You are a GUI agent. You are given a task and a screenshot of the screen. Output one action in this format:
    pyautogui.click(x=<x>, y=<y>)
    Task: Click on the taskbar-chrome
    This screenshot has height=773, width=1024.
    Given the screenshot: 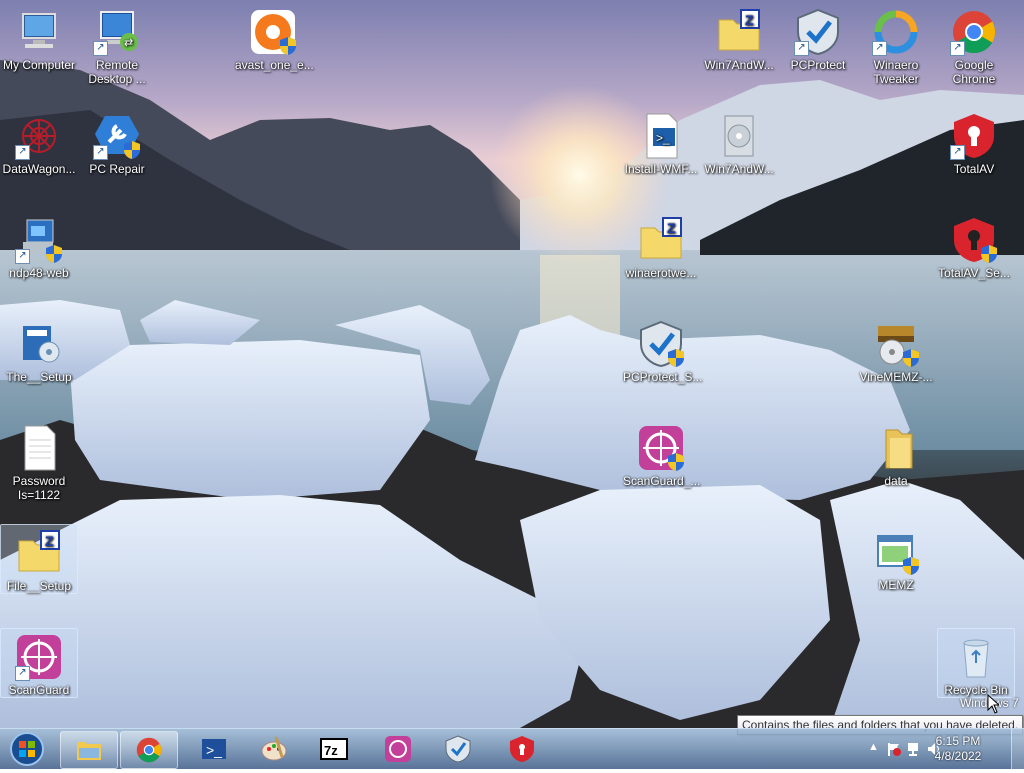 What is the action you would take?
    pyautogui.click(x=149, y=750)
    